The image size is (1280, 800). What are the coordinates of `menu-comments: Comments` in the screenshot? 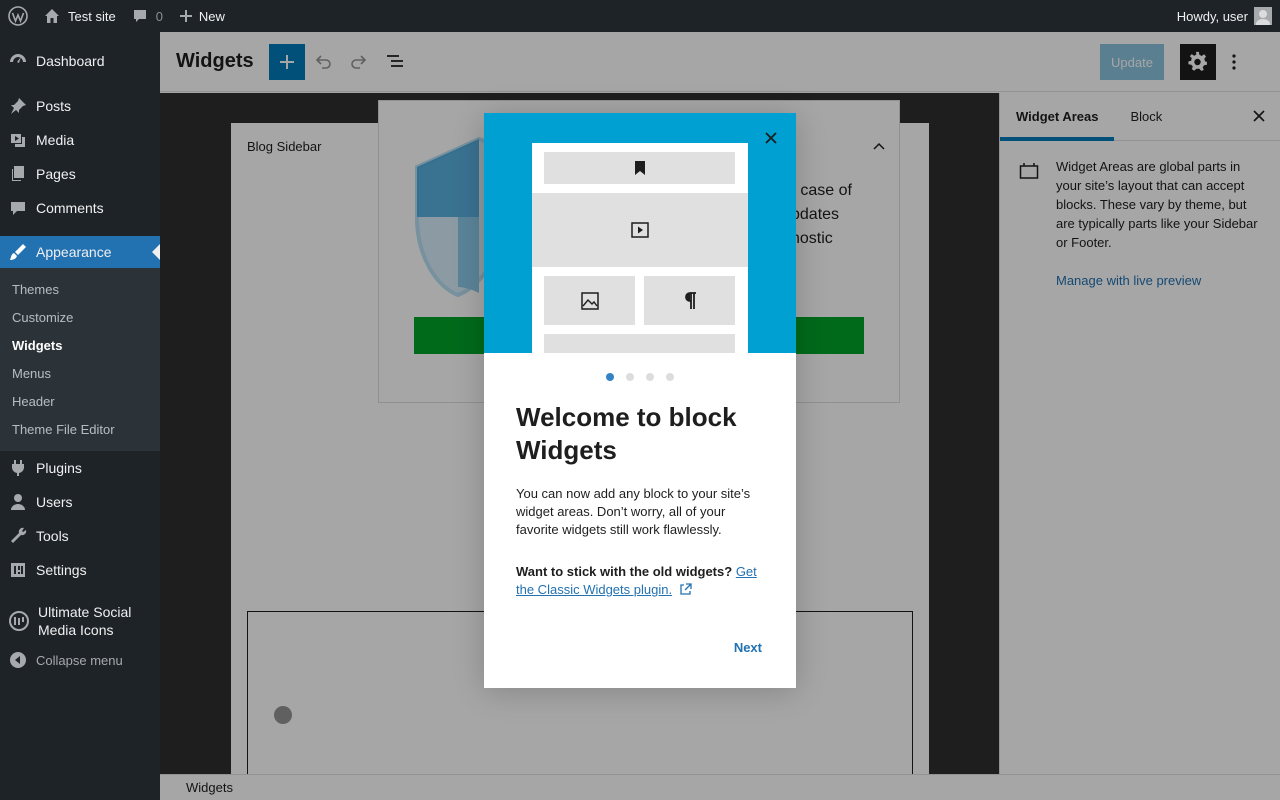 It's located at (80, 208).